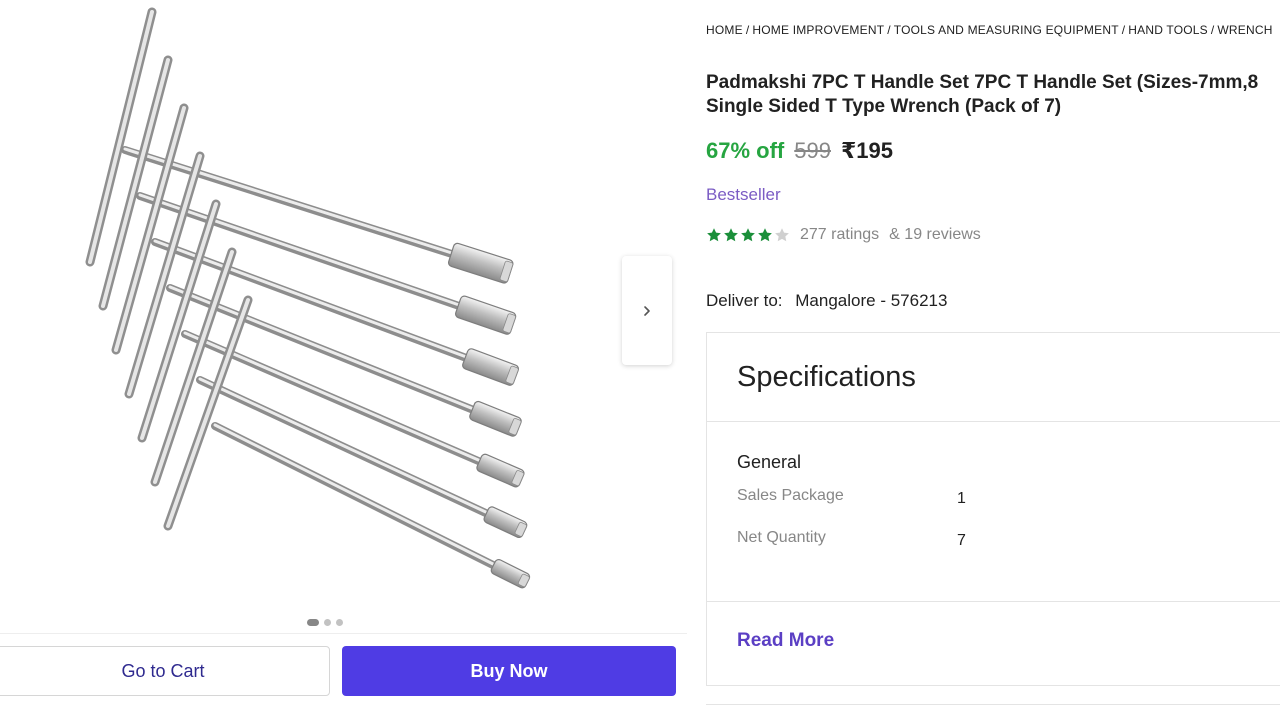 The width and height of the screenshot is (1280, 708). I want to click on price-row: 67% off 599 ₹195, so click(799, 151).